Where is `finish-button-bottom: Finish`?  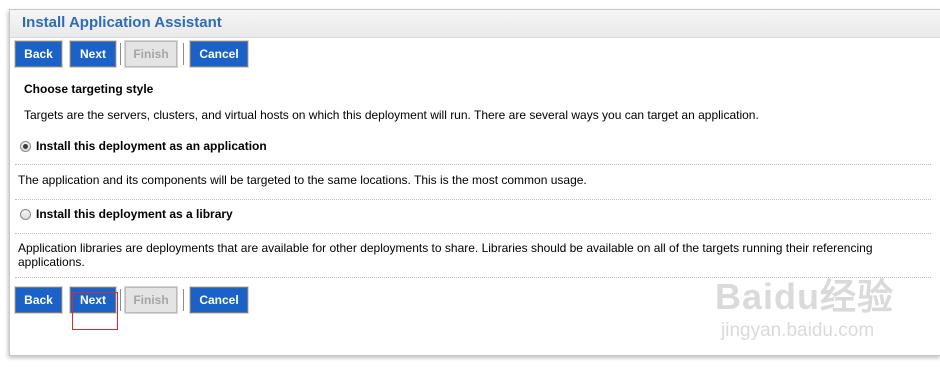
finish-button-bottom: Finish is located at coordinates (151, 300).